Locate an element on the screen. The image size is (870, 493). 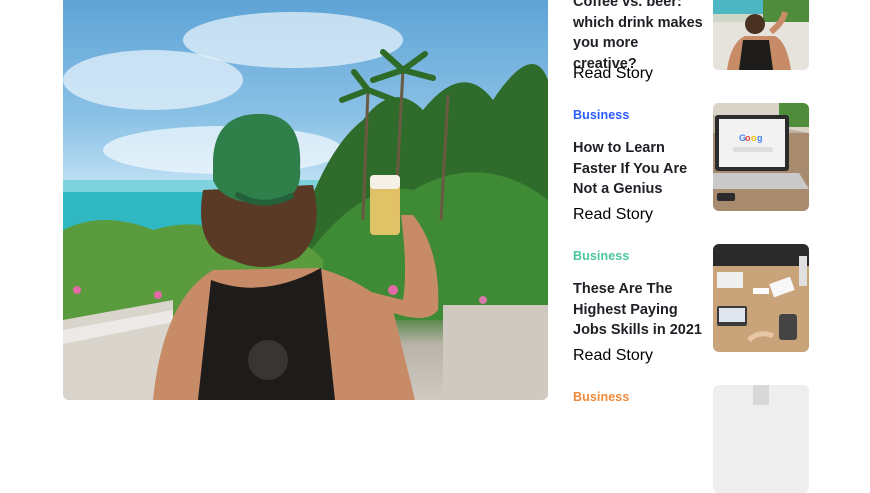
office-thumbnail-partial is located at coordinates (761, 439).